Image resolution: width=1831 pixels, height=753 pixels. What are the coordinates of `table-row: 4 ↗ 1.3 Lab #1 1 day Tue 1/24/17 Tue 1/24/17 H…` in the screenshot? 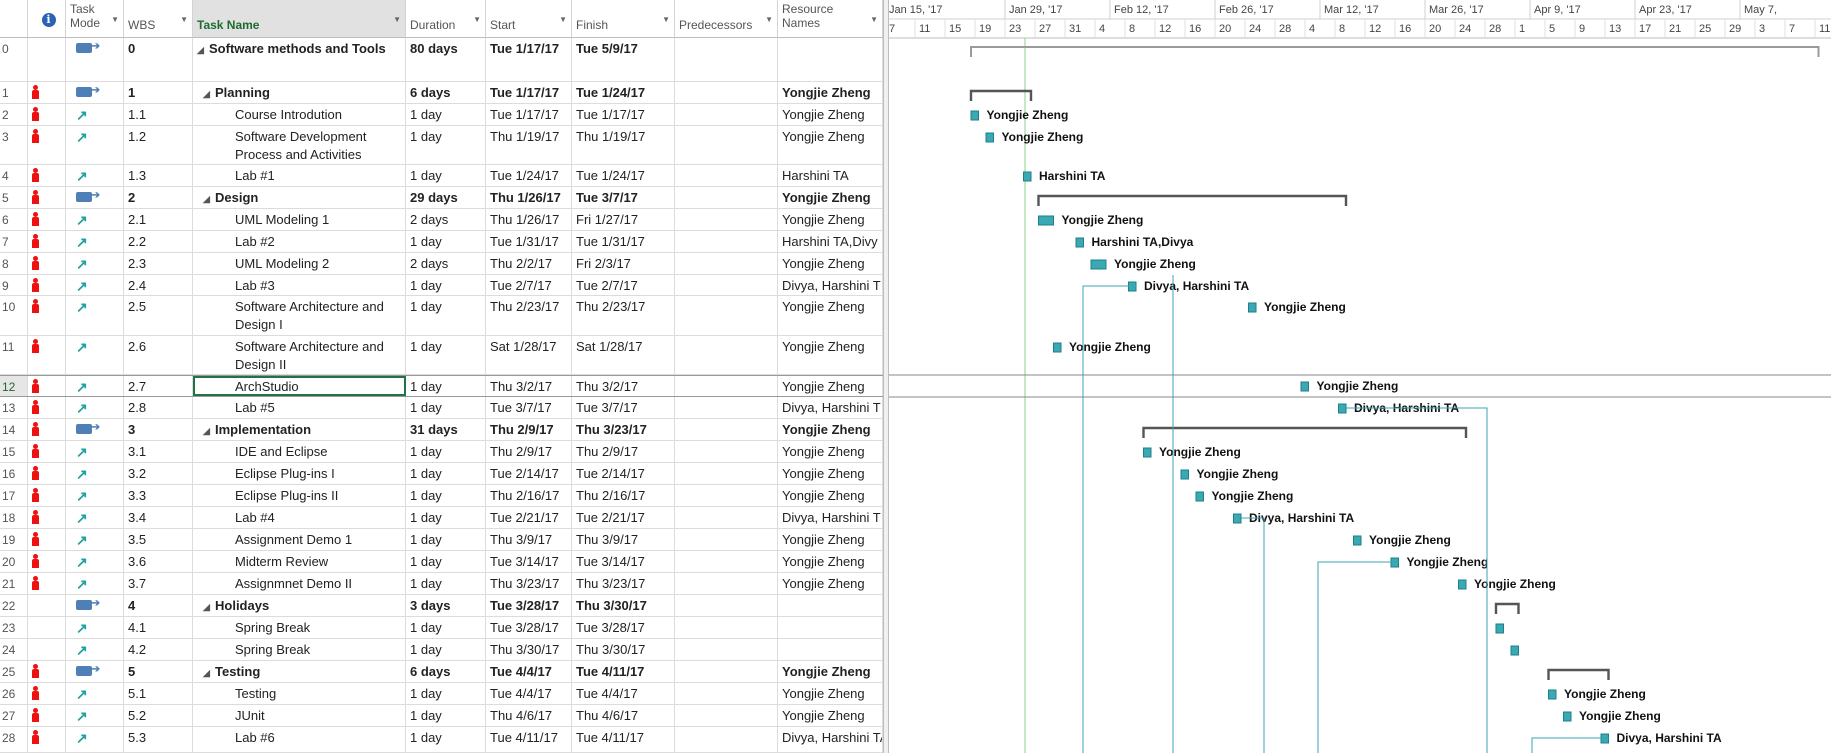 It's located at (441, 176).